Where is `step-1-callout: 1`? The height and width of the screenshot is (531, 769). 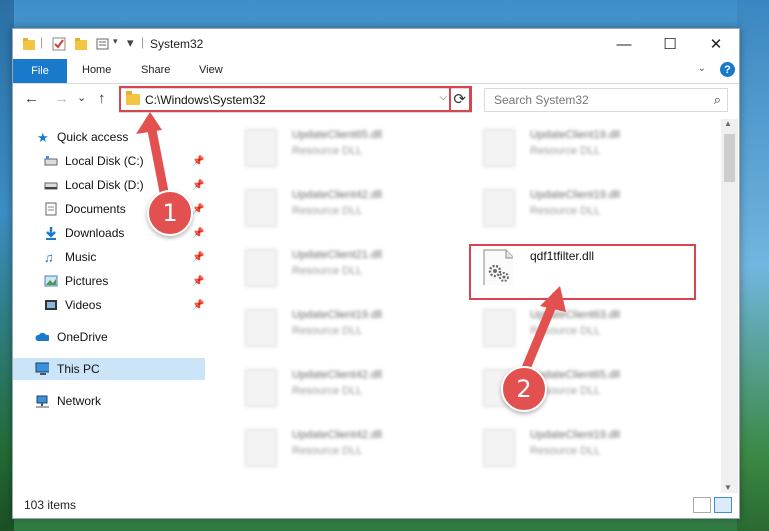 step-1-callout: 1 is located at coordinates (170, 213).